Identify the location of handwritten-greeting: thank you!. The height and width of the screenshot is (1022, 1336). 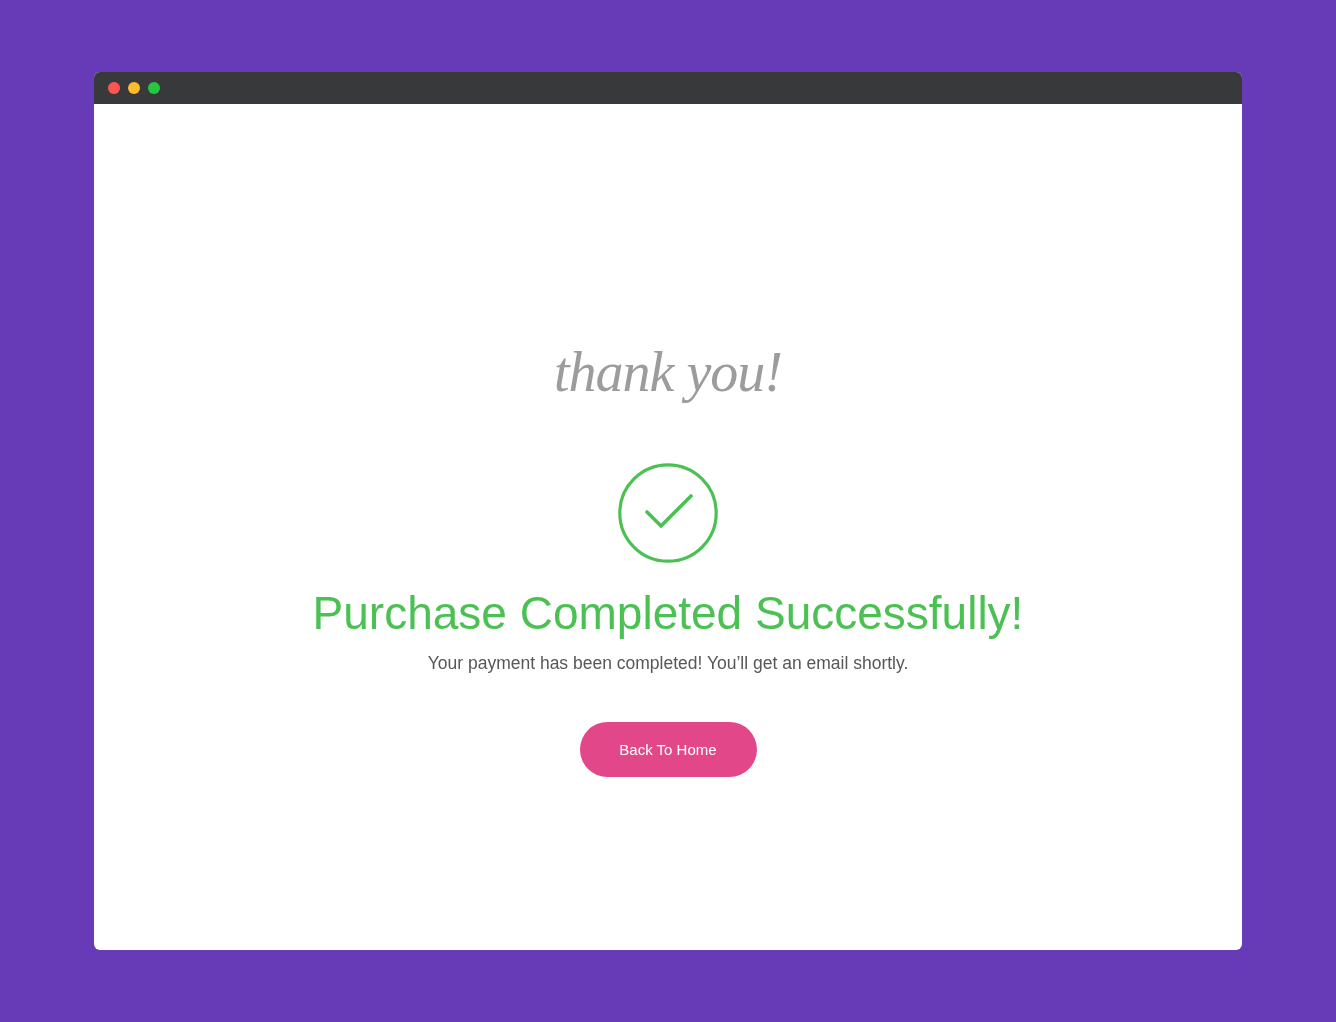
(668, 372).